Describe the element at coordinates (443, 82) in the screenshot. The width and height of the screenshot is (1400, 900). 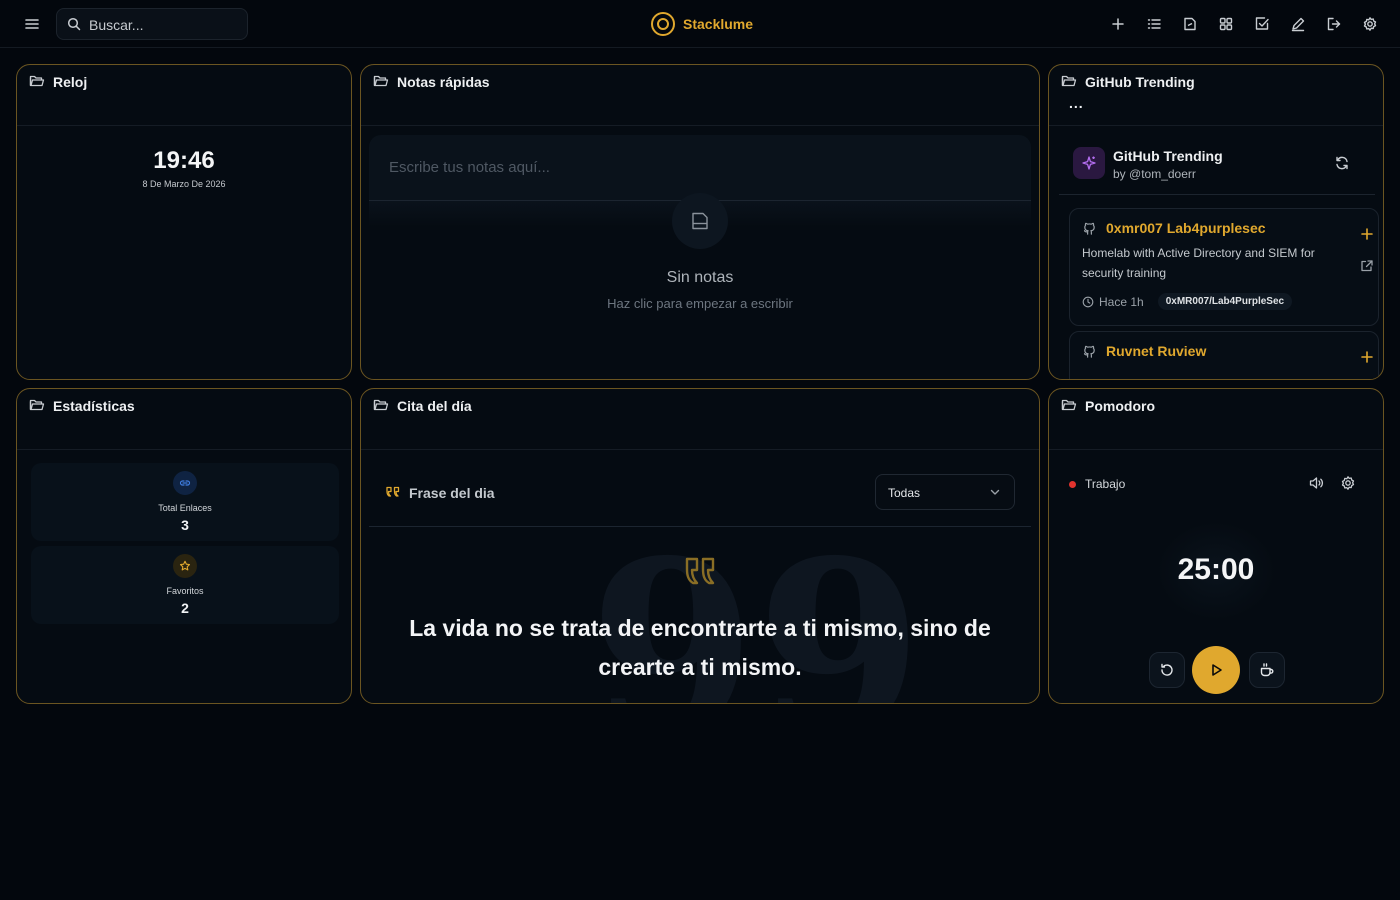
I see `card-title: Notas rápidas` at that location.